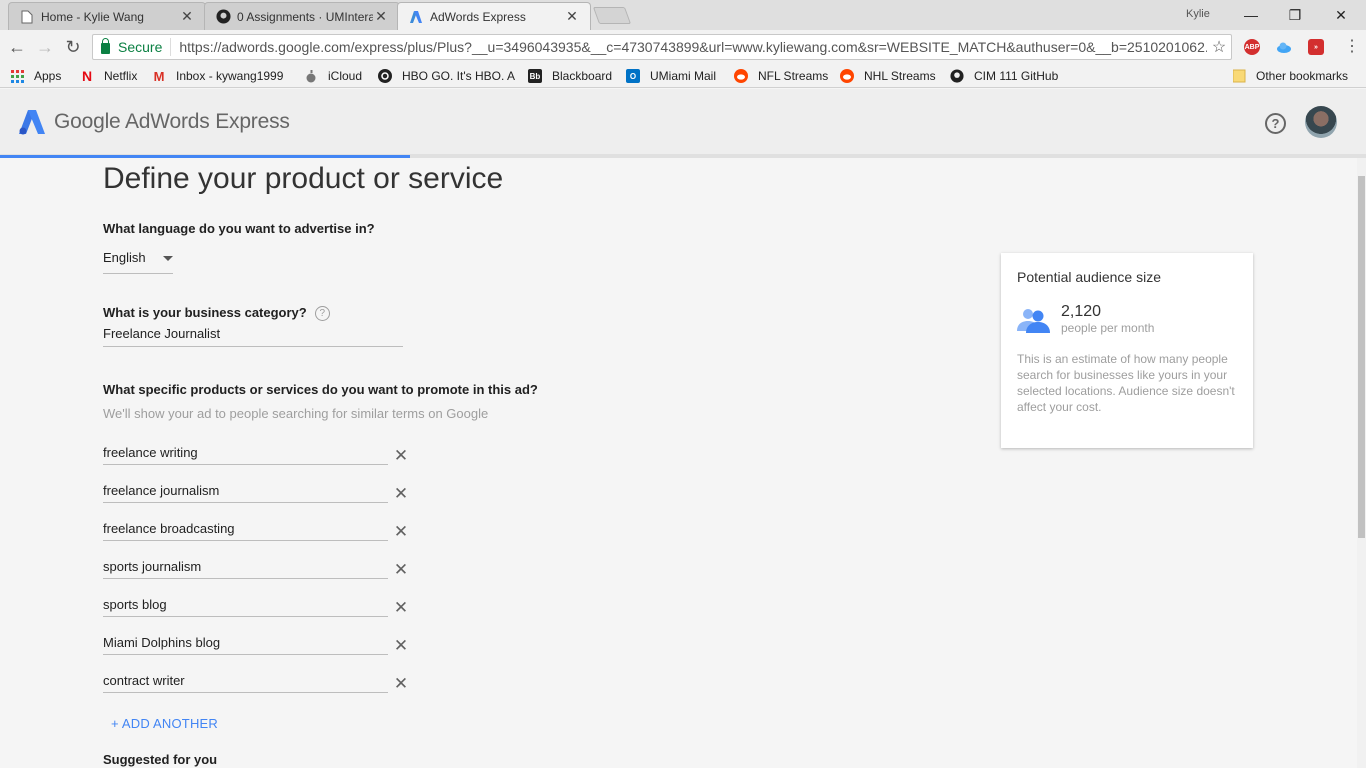  What do you see at coordinates (1295, 15) in the screenshot?
I see `restore-icon: ❐` at bounding box center [1295, 15].